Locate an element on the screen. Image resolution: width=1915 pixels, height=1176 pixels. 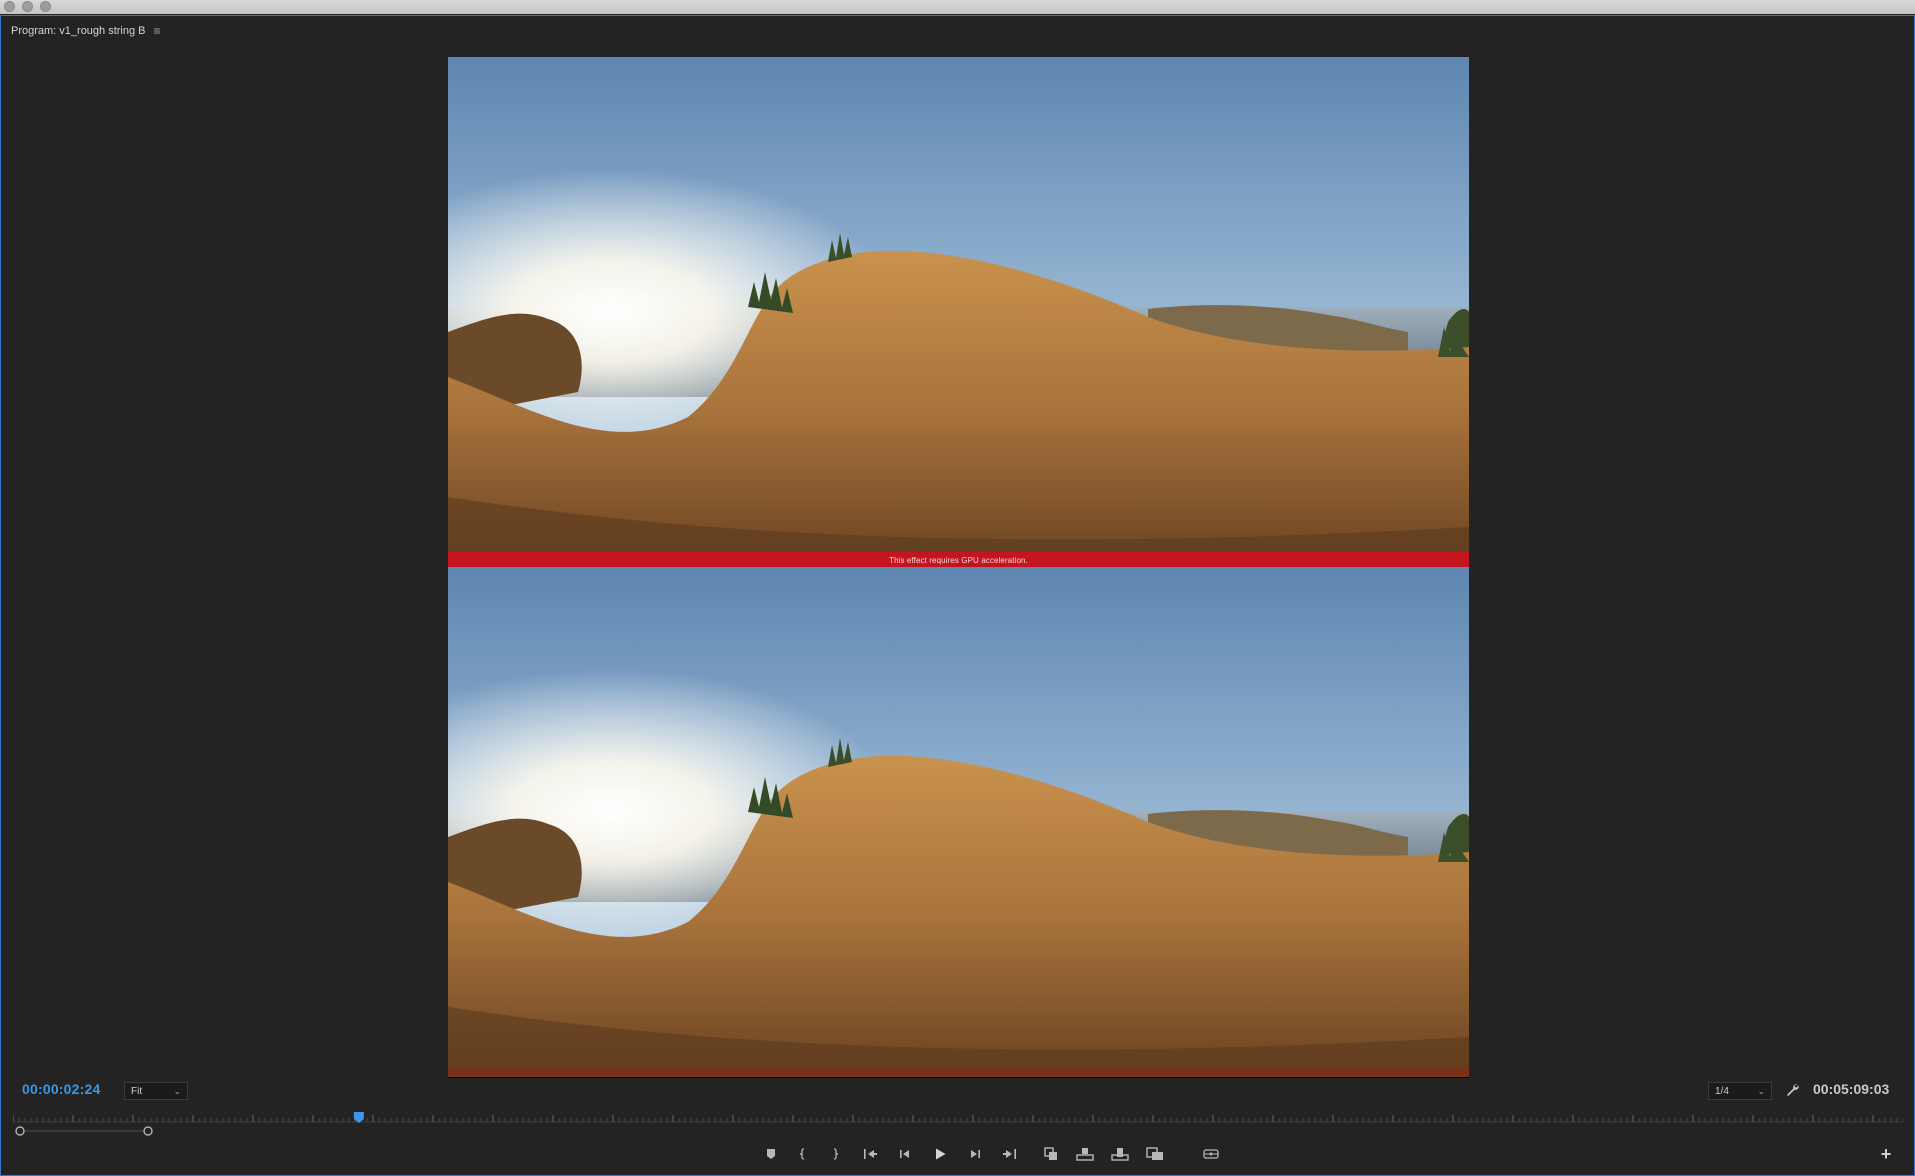
playback-resolution-select: 1/4 ⌄ is located at coordinates (1740, 1091).